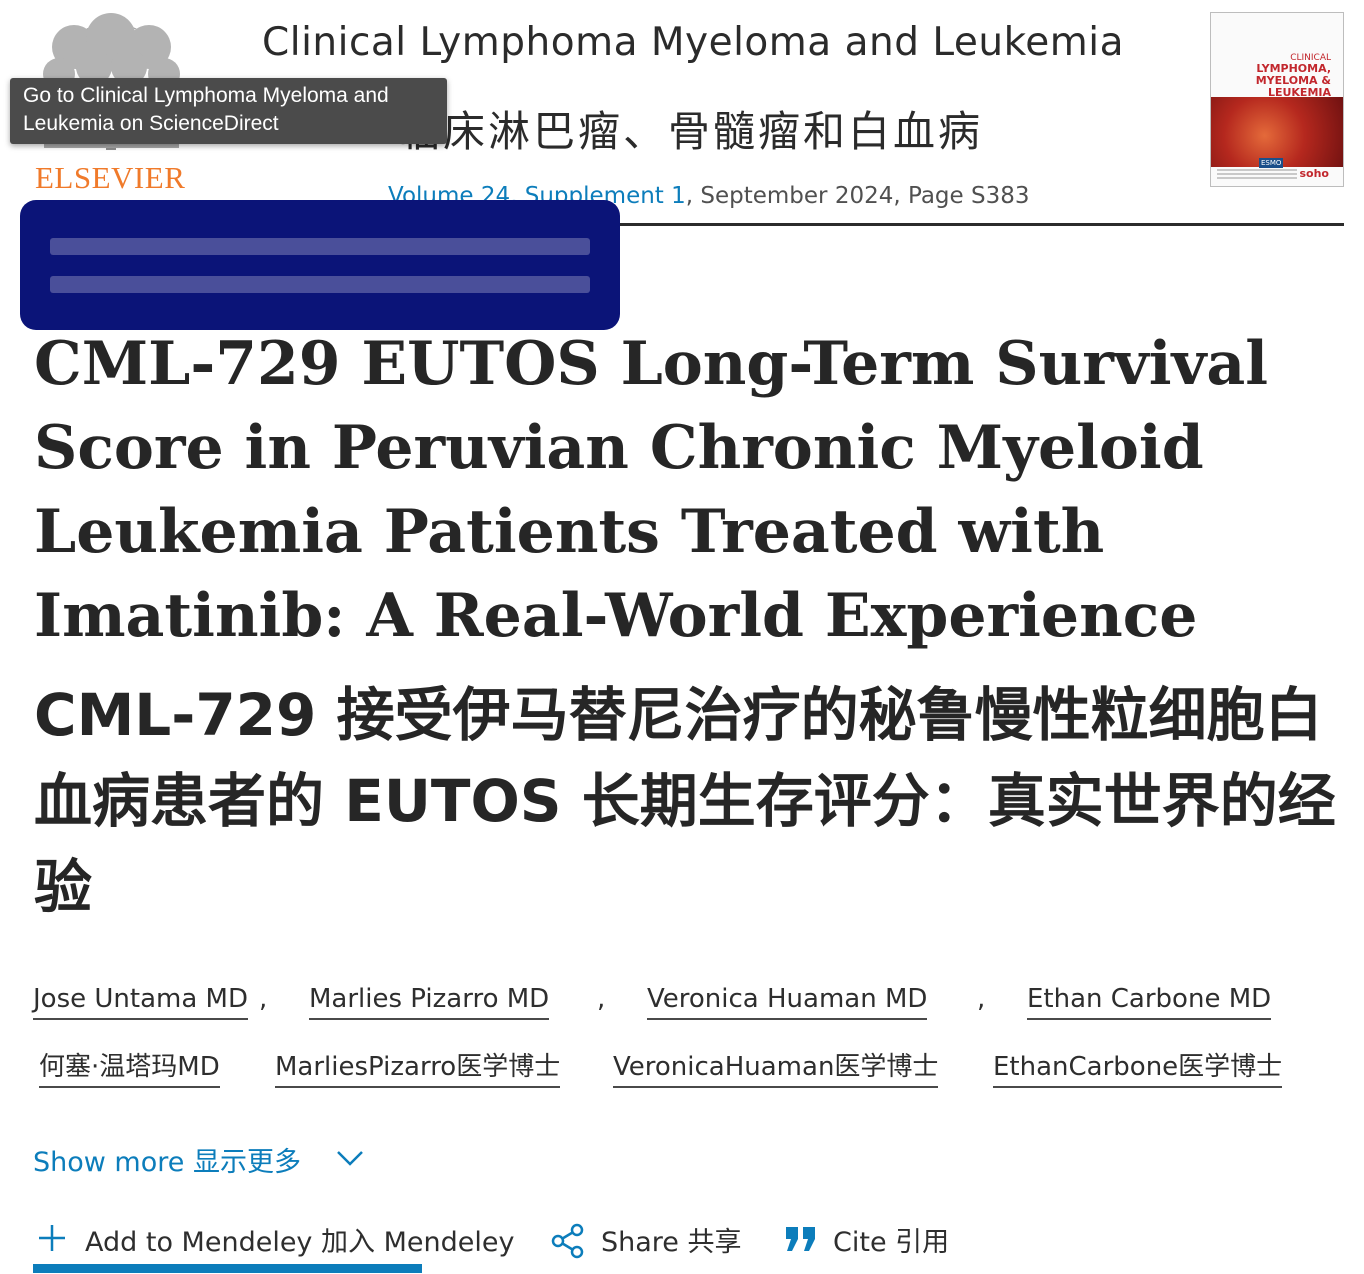 The height and width of the screenshot is (1274, 1364). What do you see at coordinates (1277, 132) in the screenshot?
I see `cover-artwork` at bounding box center [1277, 132].